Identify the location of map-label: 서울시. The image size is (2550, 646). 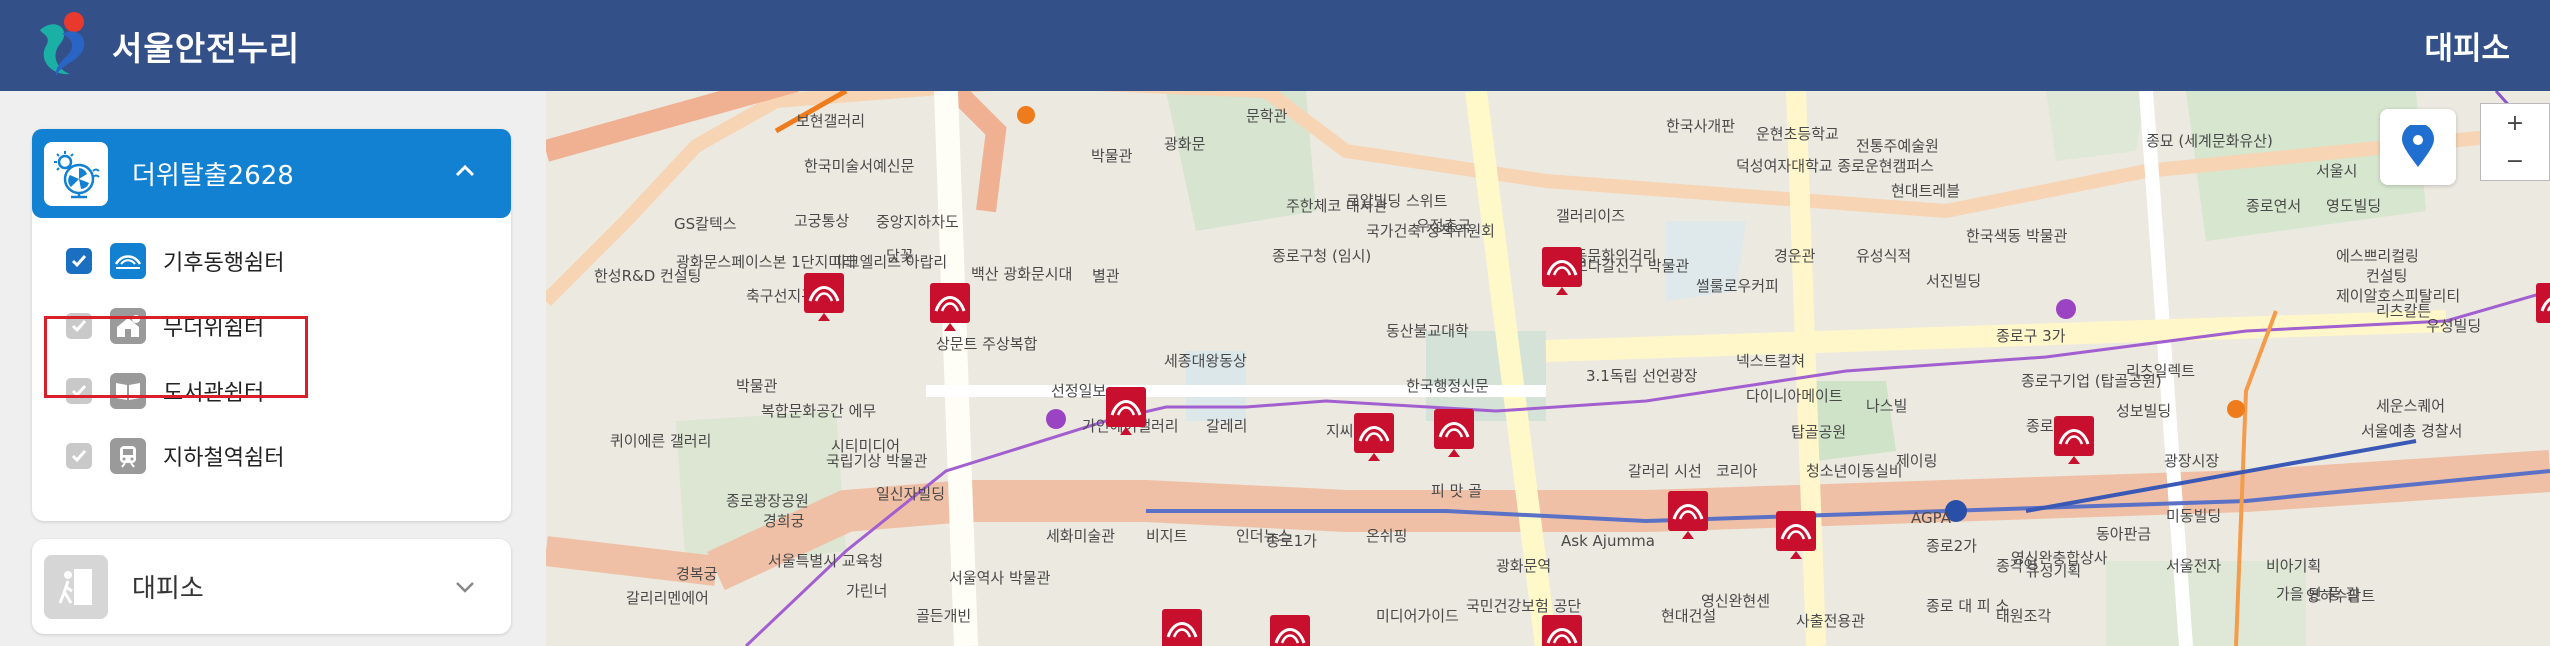
(2336, 171).